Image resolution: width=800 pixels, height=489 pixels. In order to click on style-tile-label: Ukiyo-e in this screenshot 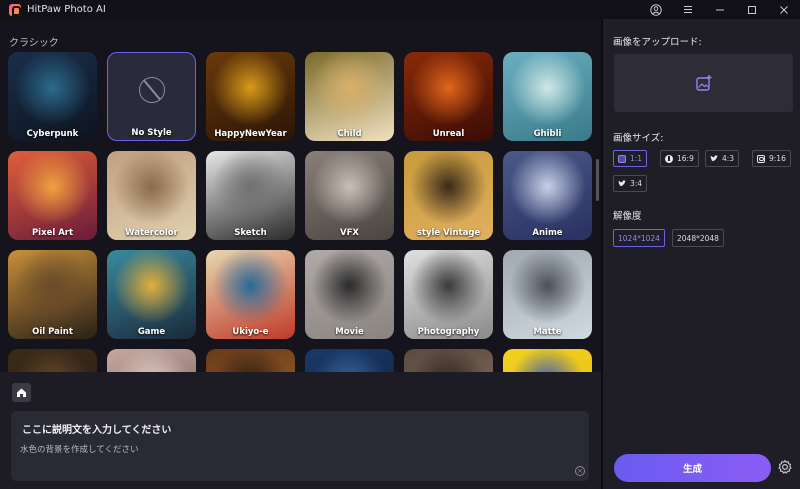, I will do `click(250, 332)`.